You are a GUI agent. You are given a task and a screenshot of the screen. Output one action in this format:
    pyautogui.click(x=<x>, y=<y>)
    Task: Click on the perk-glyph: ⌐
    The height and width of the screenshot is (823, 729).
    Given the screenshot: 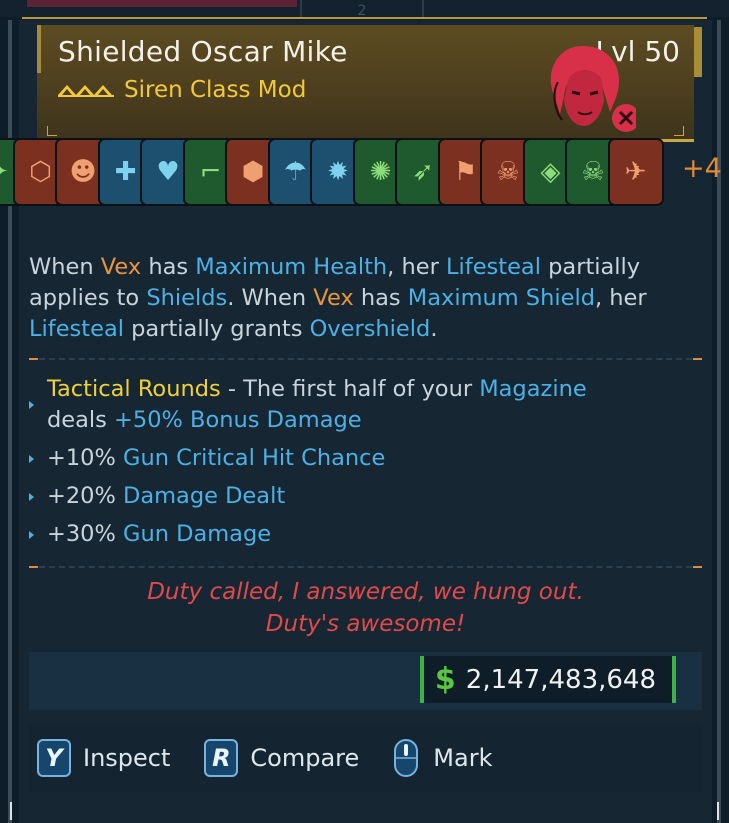 What is the action you would take?
    pyautogui.click(x=210, y=172)
    